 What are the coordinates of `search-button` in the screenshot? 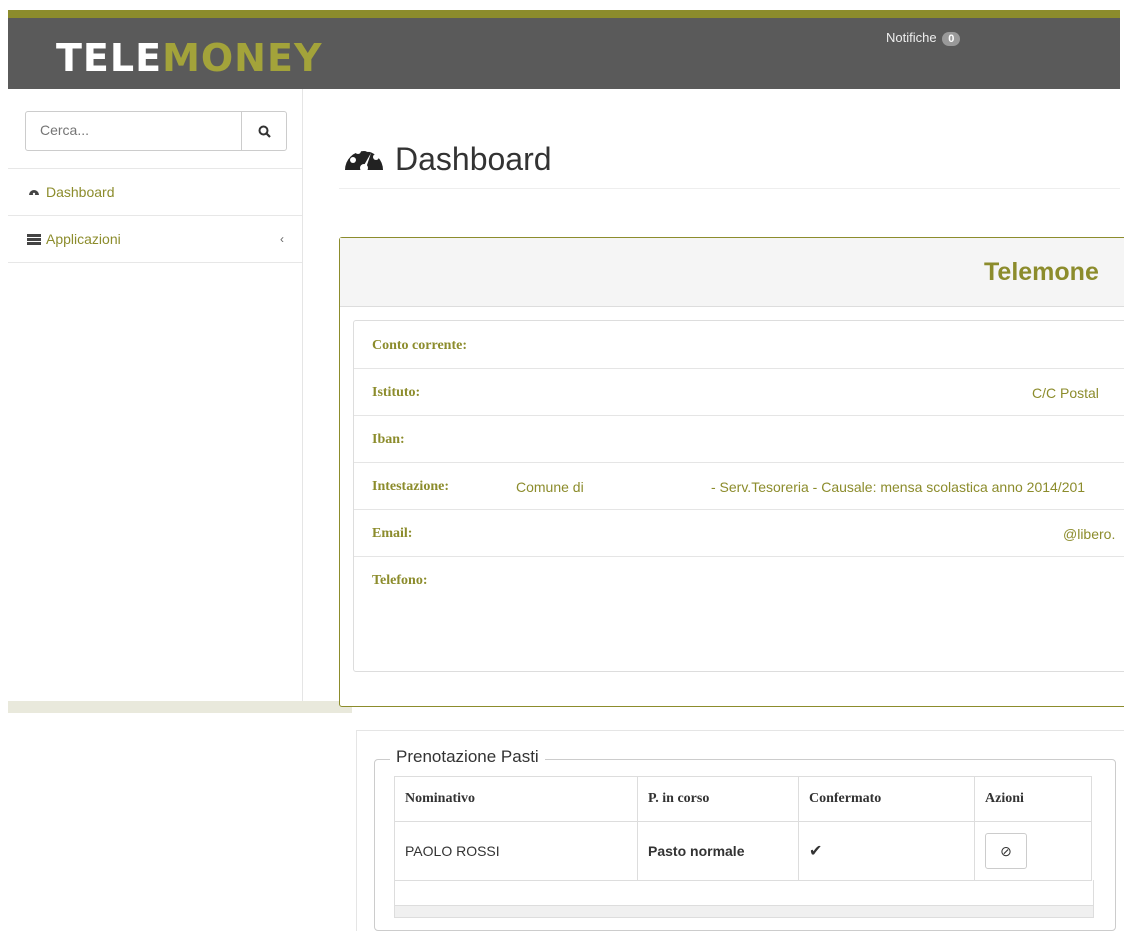 It's located at (263, 131).